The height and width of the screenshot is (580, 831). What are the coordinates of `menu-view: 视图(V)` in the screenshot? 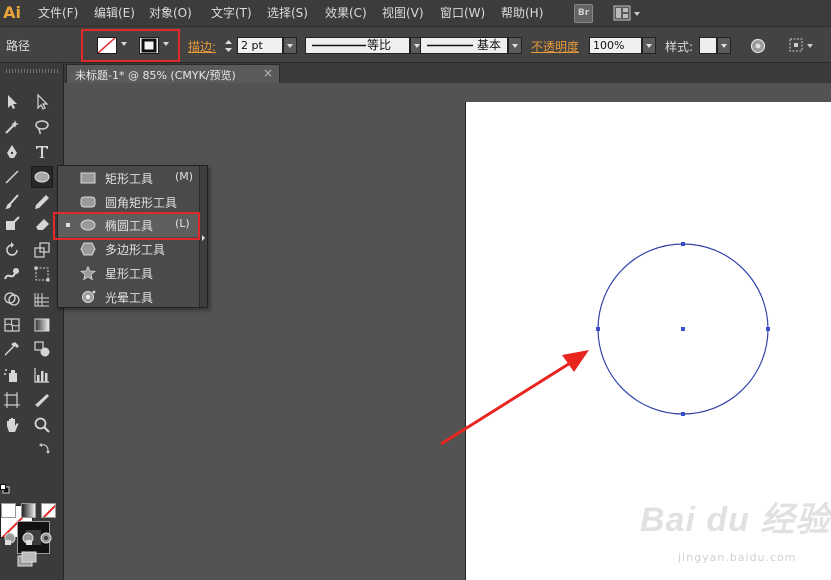 It's located at (403, 13).